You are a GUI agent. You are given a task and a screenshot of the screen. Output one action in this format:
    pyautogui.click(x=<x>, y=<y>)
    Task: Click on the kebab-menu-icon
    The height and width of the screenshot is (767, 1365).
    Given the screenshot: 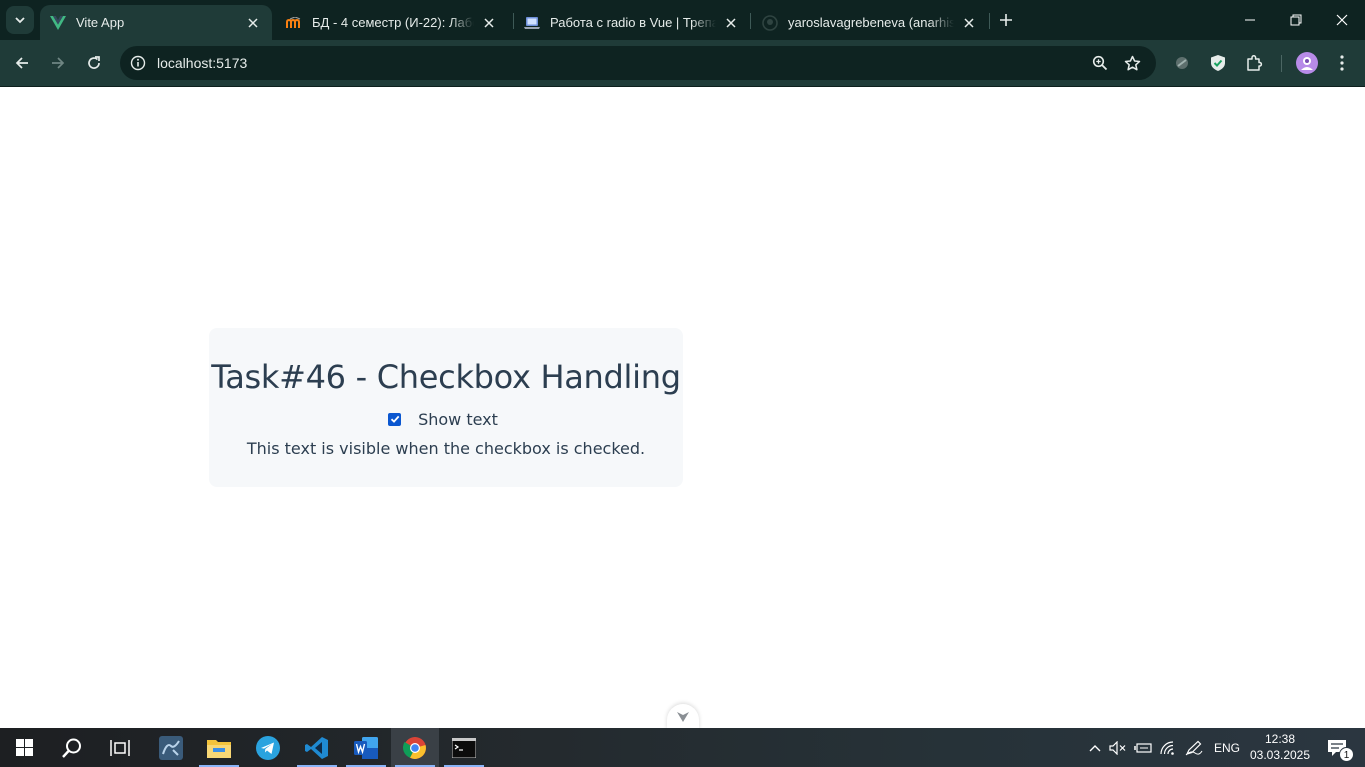 What is the action you would take?
    pyautogui.click(x=1342, y=63)
    